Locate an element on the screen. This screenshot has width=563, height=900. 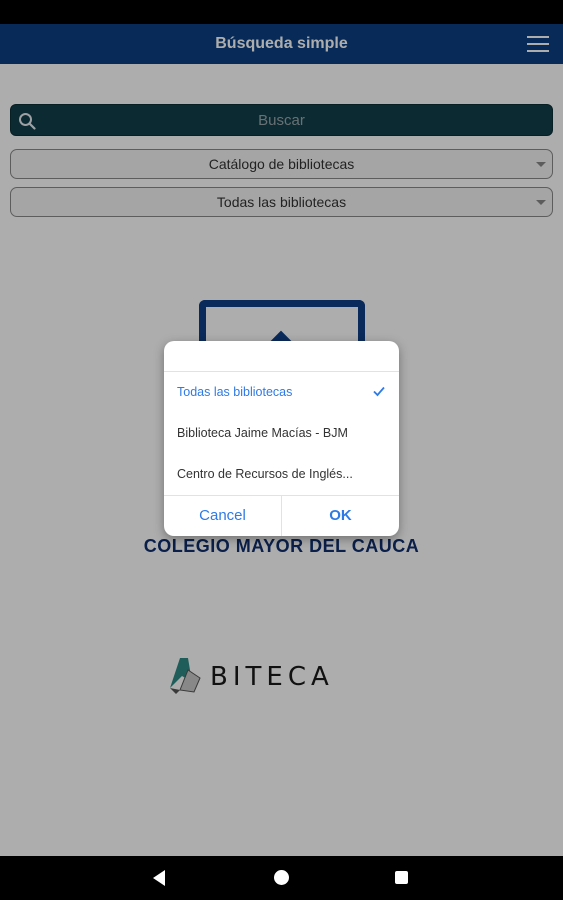
option-label: Biblioteca Jaime Macías - BJM is located at coordinates (262, 433).